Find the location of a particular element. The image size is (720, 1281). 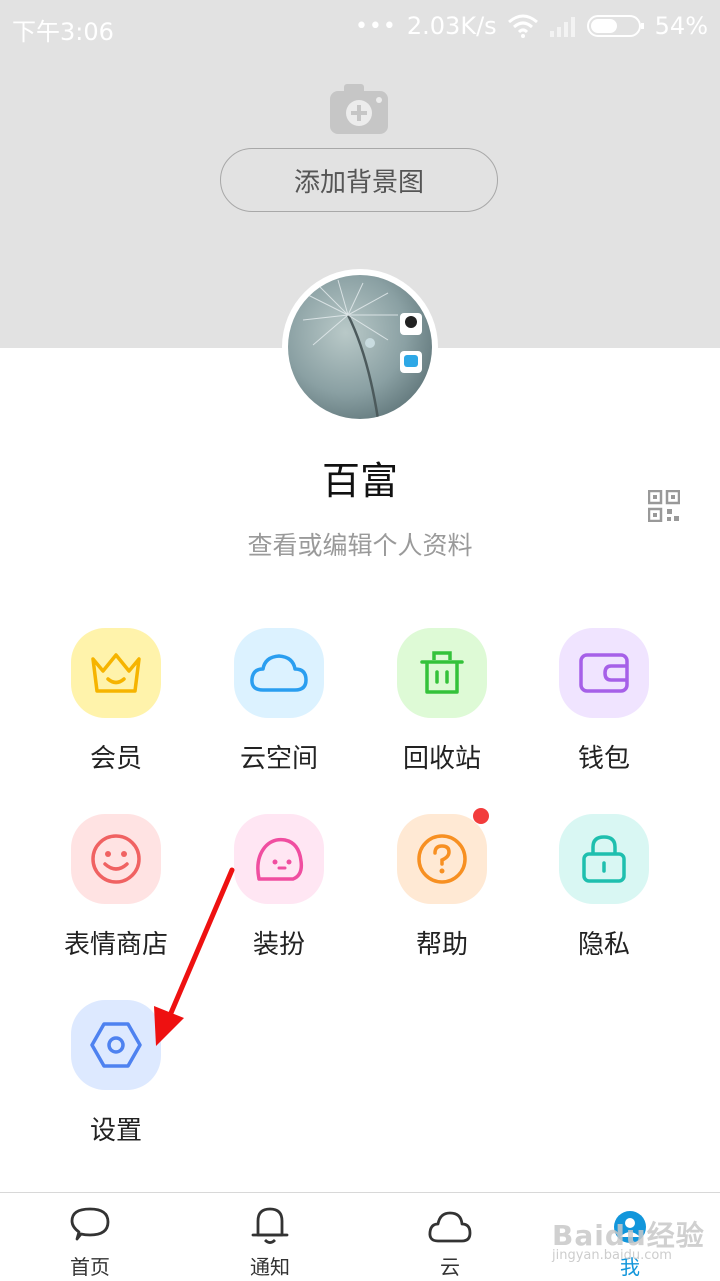

help-tile is located at coordinates (443, 856).